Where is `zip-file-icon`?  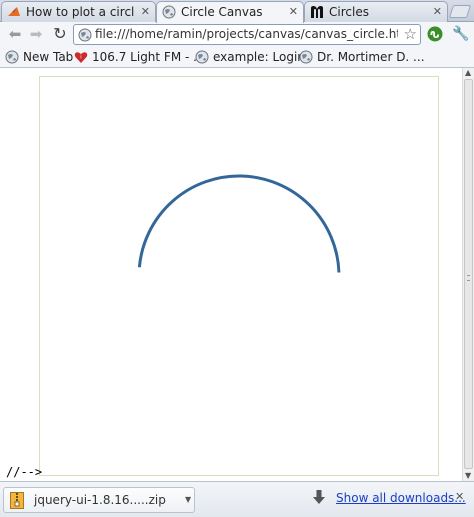
zip-file-icon is located at coordinates (17, 500).